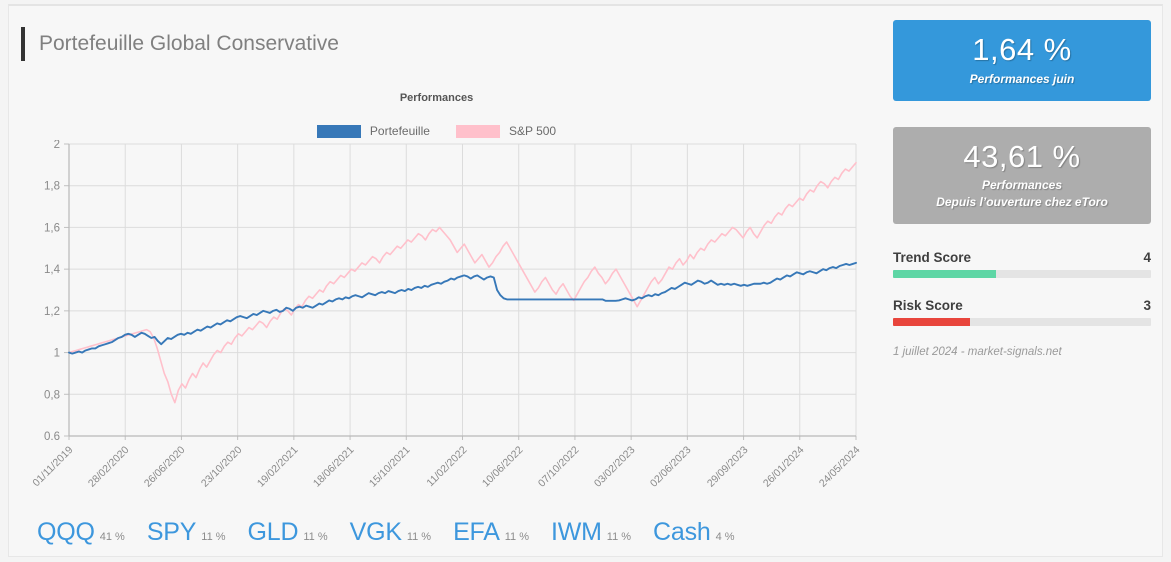 The width and height of the screenshot is (1171, 562). I want to click on x-axis-label: 07/10/2022, so click(558, 467).